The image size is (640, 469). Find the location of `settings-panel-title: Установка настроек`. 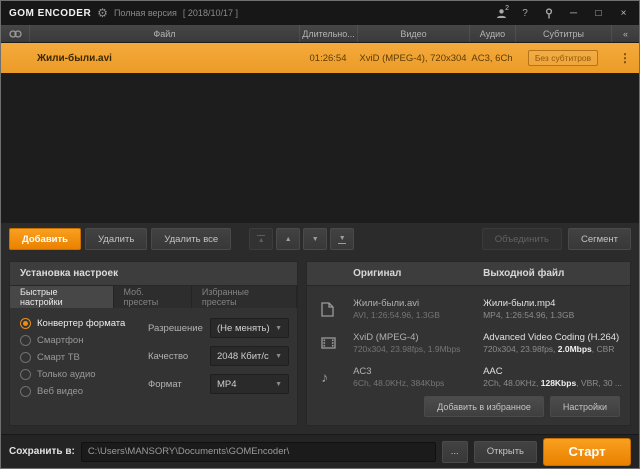

settings-panel-title: Установка настроек is located at coordinates (154, 274).